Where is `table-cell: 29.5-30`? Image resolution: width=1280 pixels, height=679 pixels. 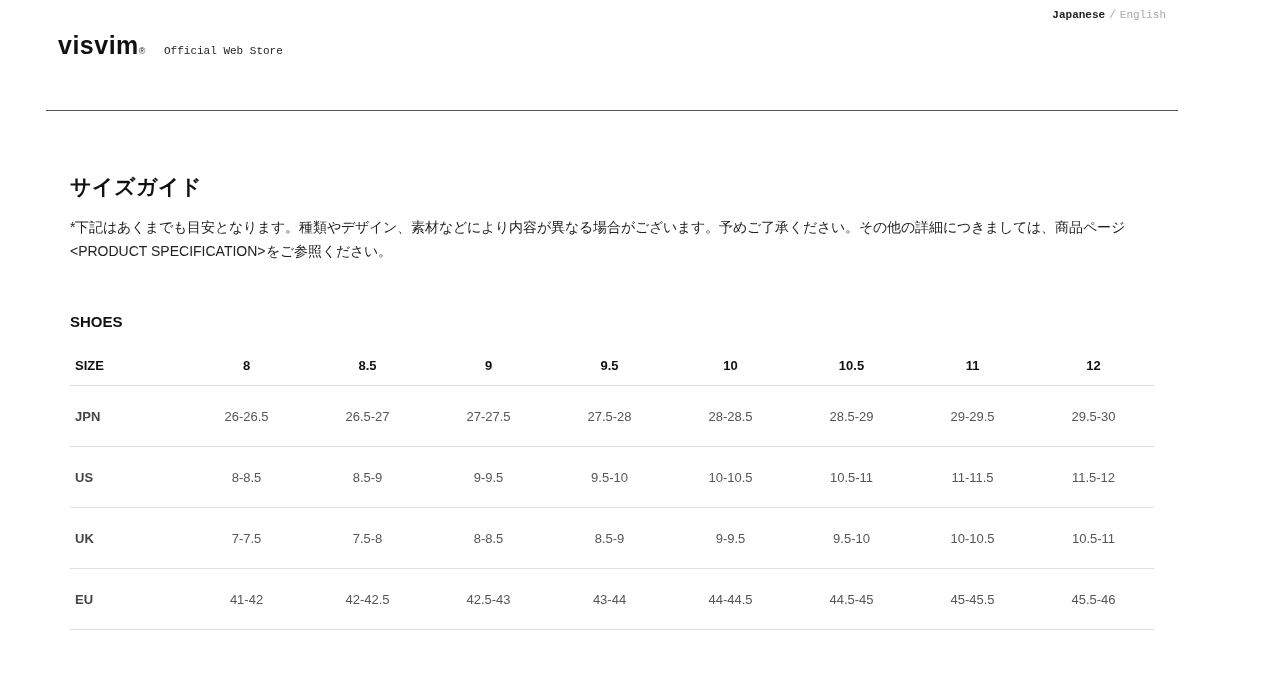
table-cell: 29.5-30 is located at coordinates (1093, 416).